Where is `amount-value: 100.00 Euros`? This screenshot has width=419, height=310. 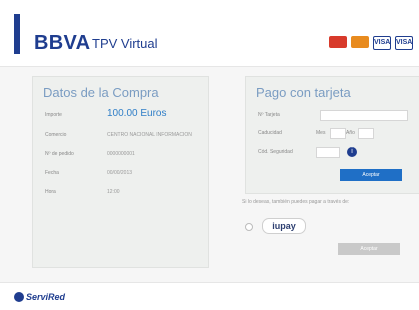
amount-value: 100.00 Euros is located at coordinates (137, 113).